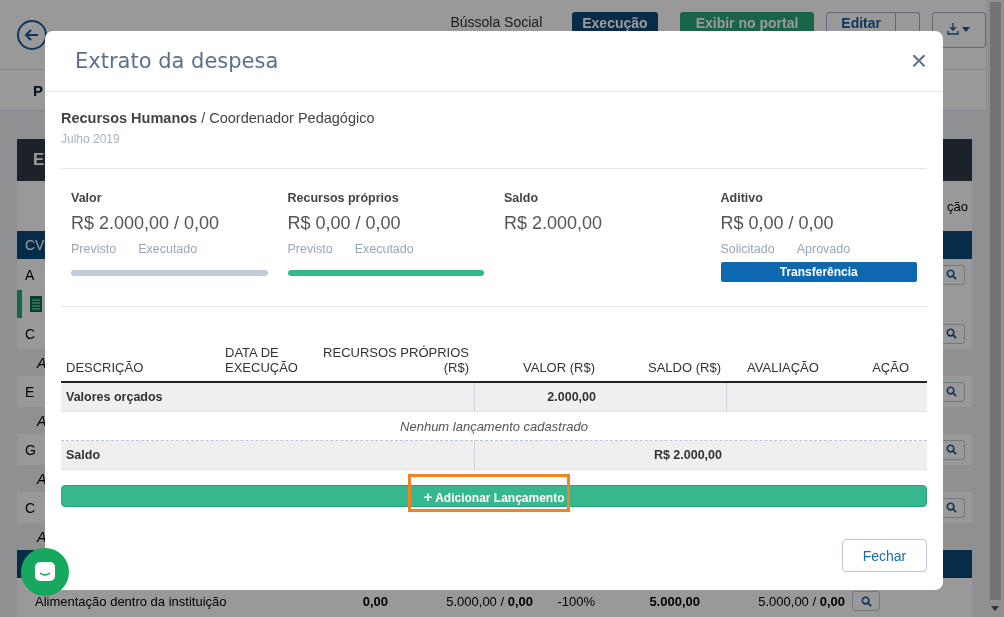 This screenshot has height=617, width=1004. What do you see at coordinates (995, 308) in the screenshot?
I see `scrollbar` at bounding box center [995, 308].